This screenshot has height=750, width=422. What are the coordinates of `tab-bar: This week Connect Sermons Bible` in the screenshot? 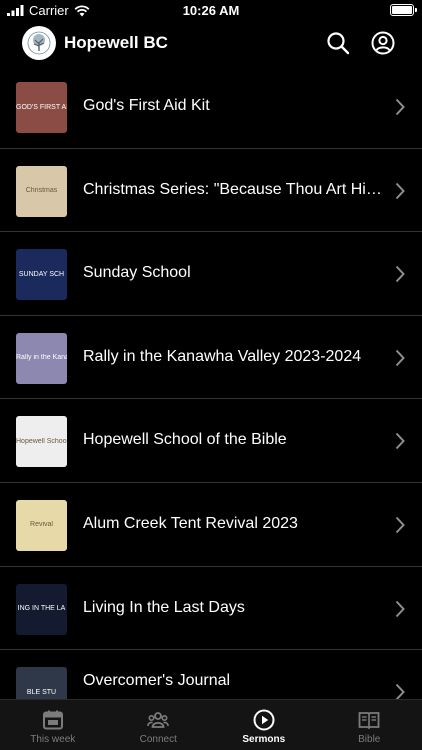 It's located at (211, 724).